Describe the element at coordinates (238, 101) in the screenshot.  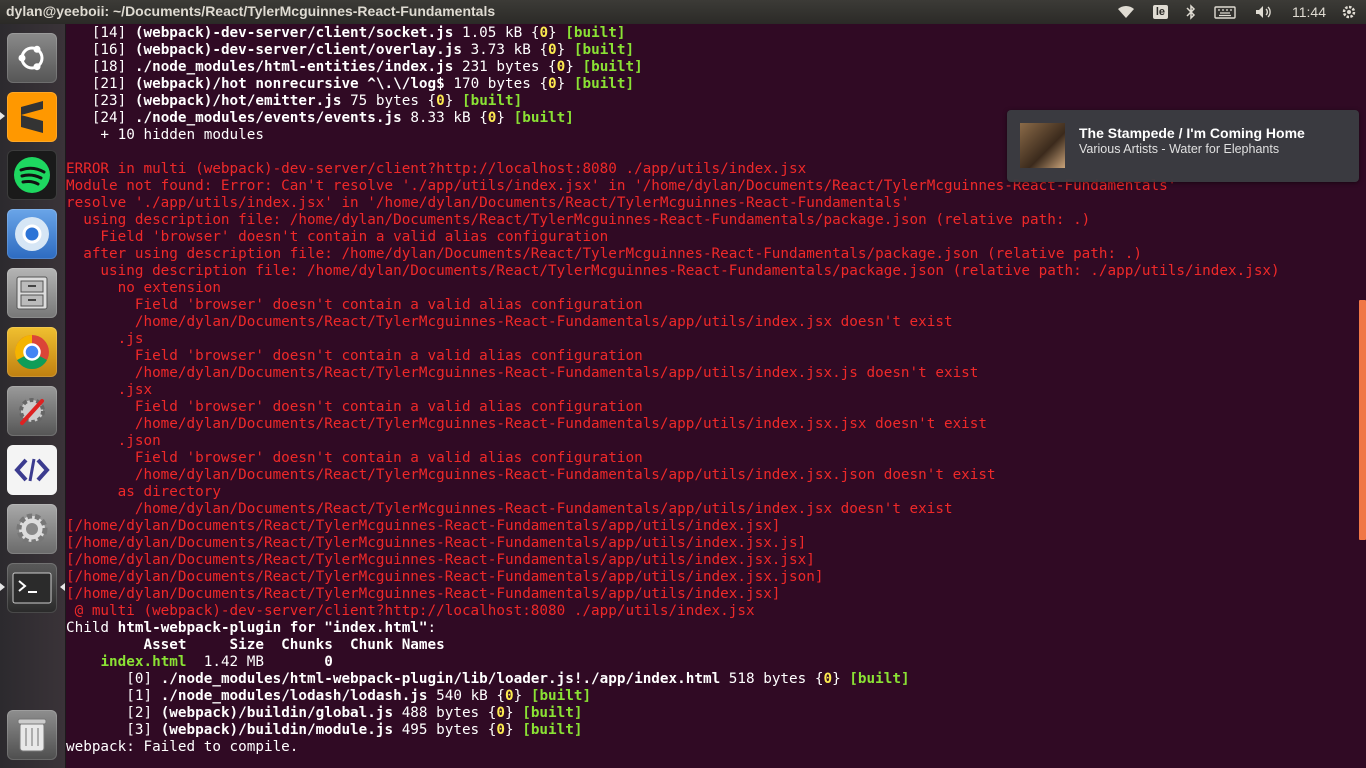
I see `terminal-text: (webpack)/hot/emitter.js` at that location.